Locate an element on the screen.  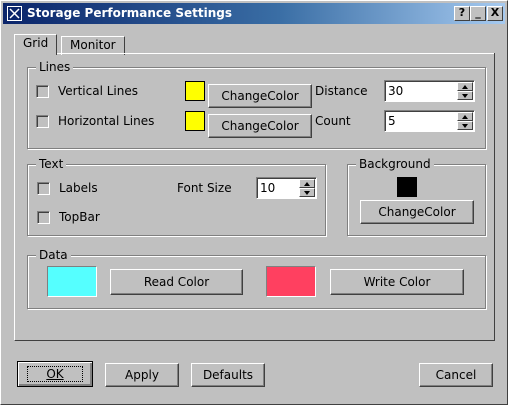
tab-grid-label: Grid is located at coordinates (36, 43).